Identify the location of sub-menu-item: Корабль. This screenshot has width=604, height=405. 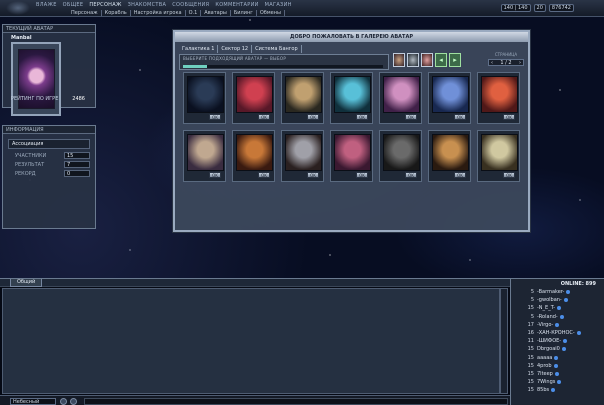
(116, 13).